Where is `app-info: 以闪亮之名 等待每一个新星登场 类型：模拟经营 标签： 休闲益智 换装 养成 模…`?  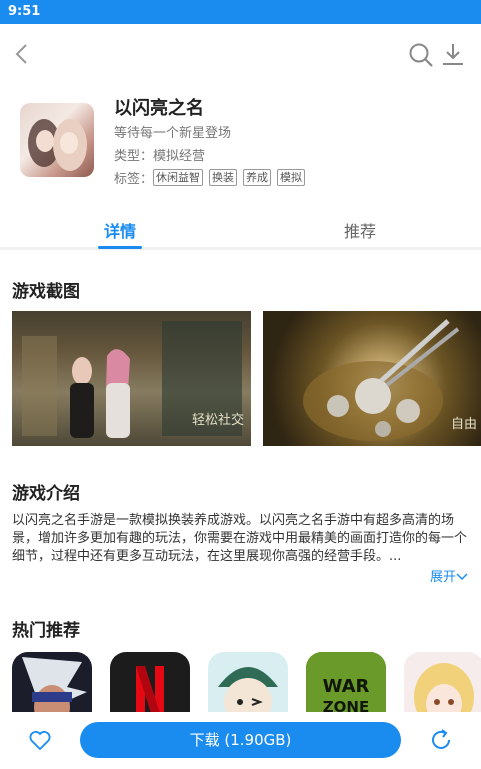
app-info: 以闪亮之名 等待每一个新星登场 类型：模拟经营 标签： 休闲益智 换装 养成 模… is located at coordinates (240, 145).